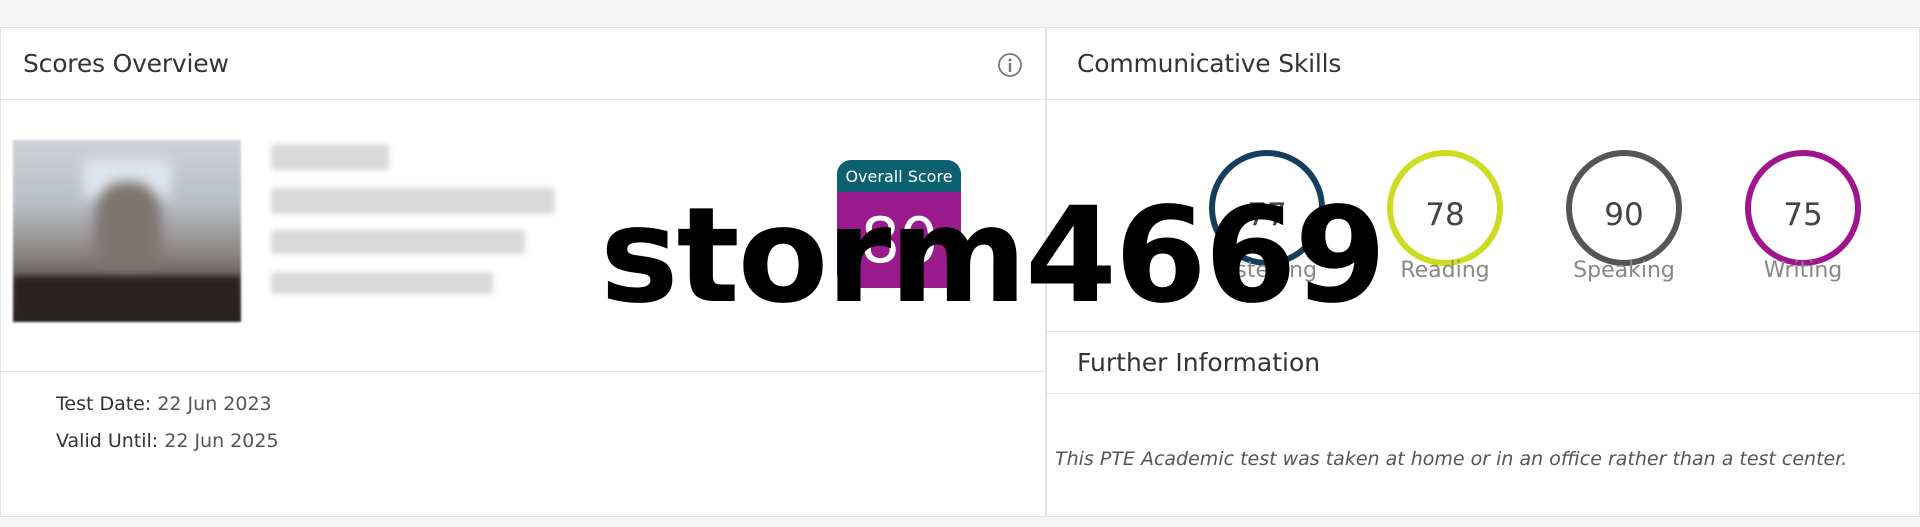 The height and width of the screenshot is (527, 1920). I want to click on info-circle-icon, so click(1010, 65).